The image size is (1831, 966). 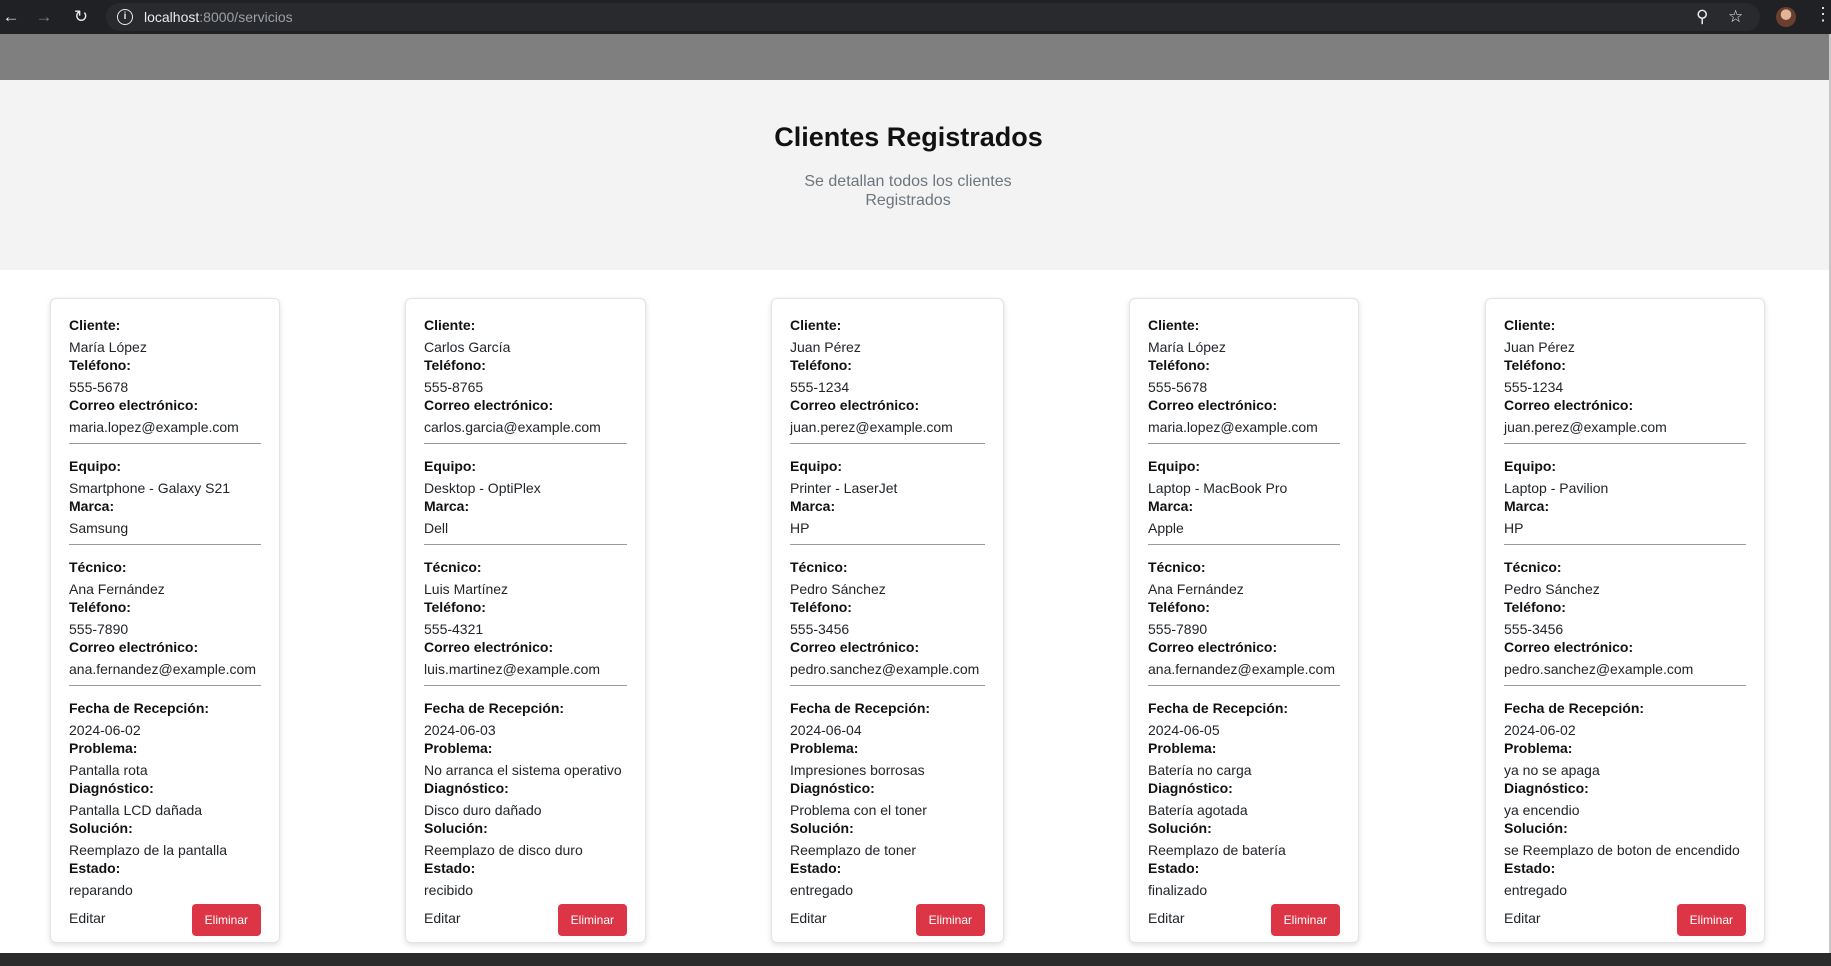 What do you see at coordinates (915, 959) in the screenshot?
I see `page-footer-bar` at bounding box center [915, 959].